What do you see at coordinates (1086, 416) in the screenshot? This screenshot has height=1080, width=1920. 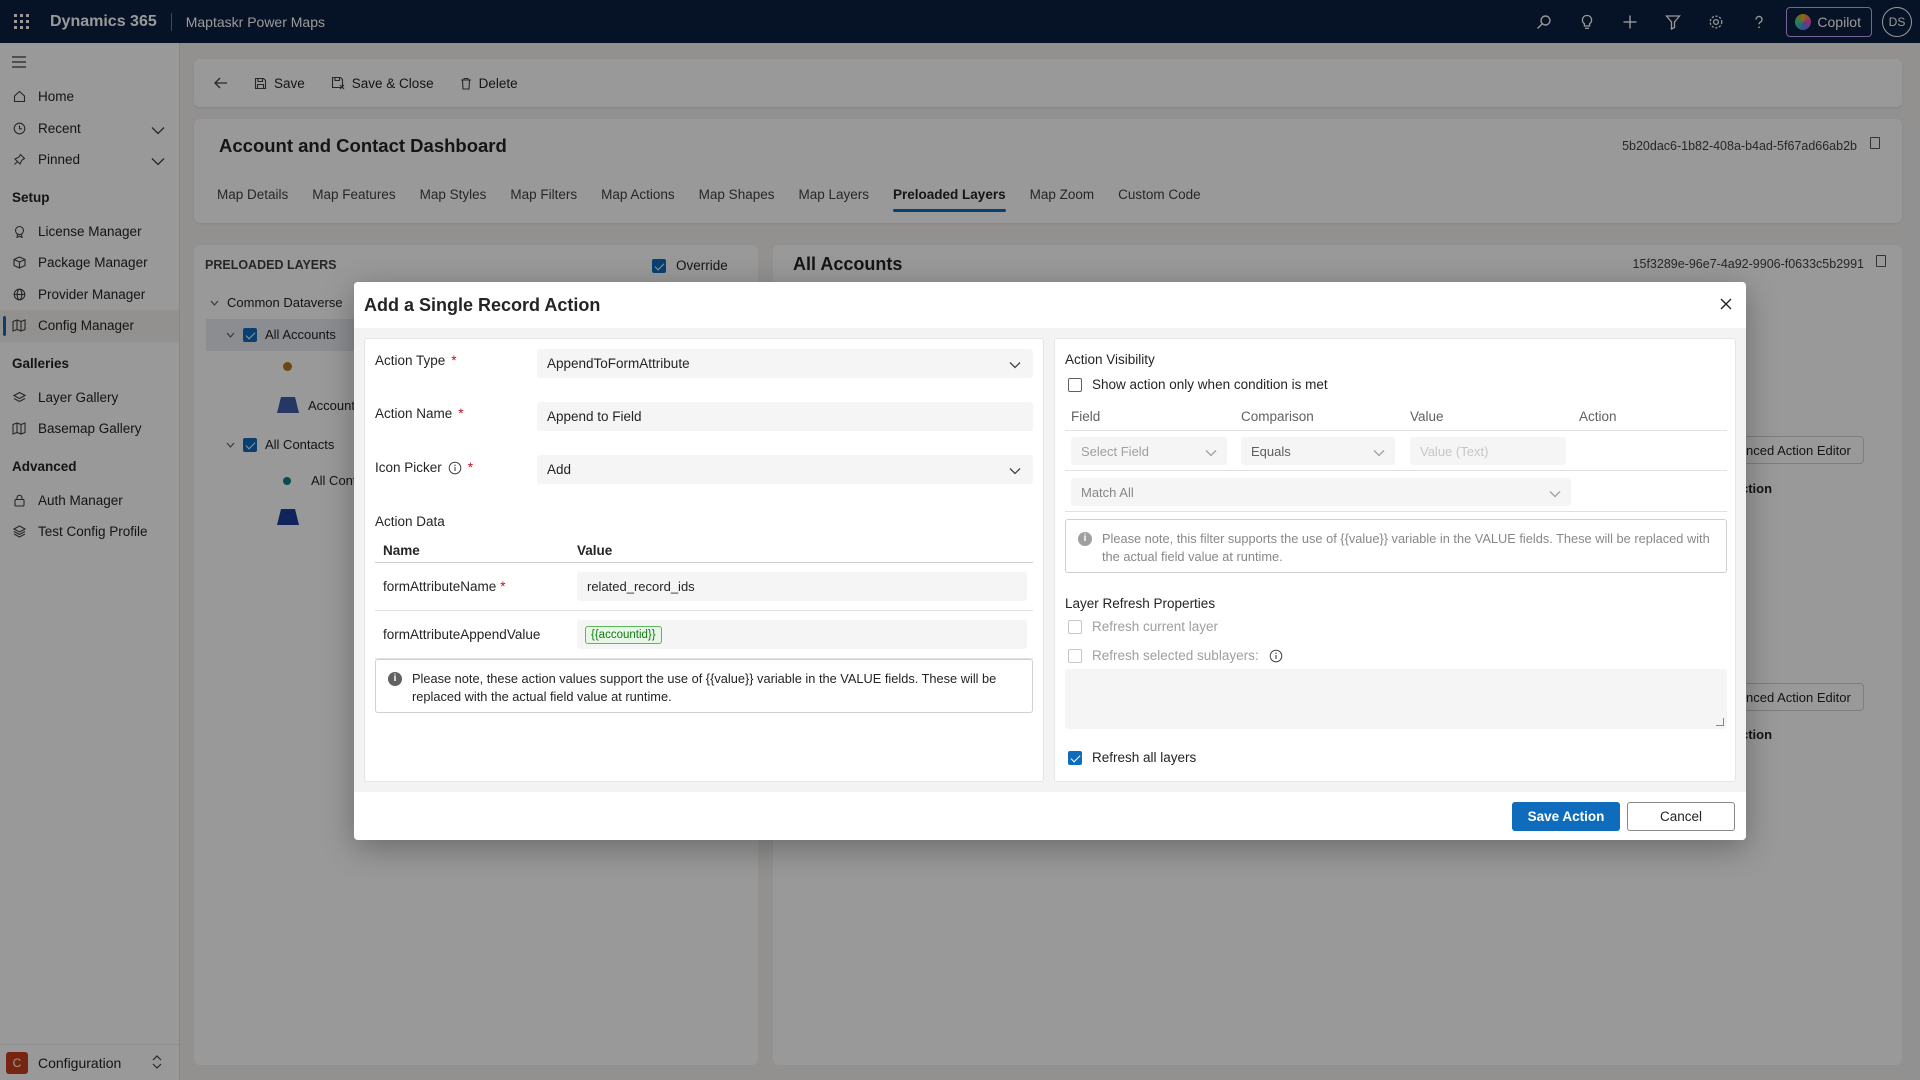 I see `column-header-field: Field` at bounding box center [1086, 416].